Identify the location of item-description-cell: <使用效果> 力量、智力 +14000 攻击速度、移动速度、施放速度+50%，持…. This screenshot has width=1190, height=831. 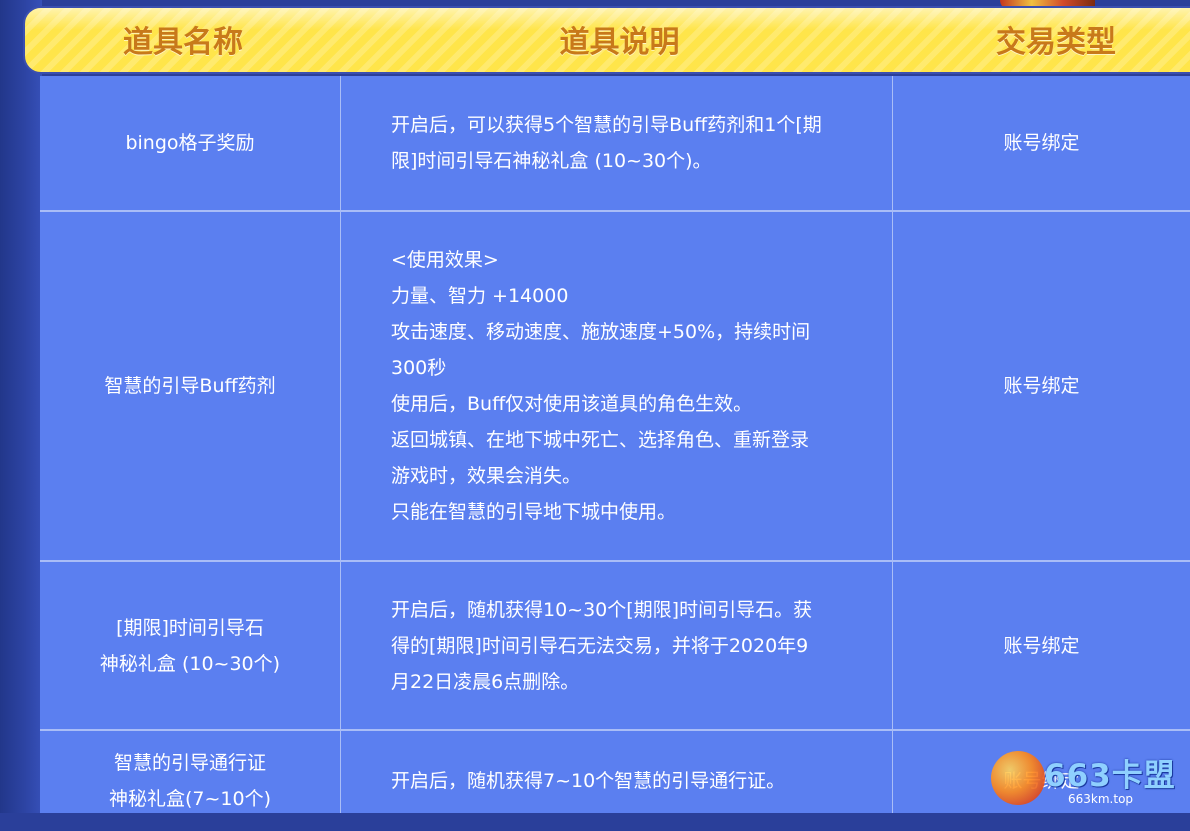
(601, 386).